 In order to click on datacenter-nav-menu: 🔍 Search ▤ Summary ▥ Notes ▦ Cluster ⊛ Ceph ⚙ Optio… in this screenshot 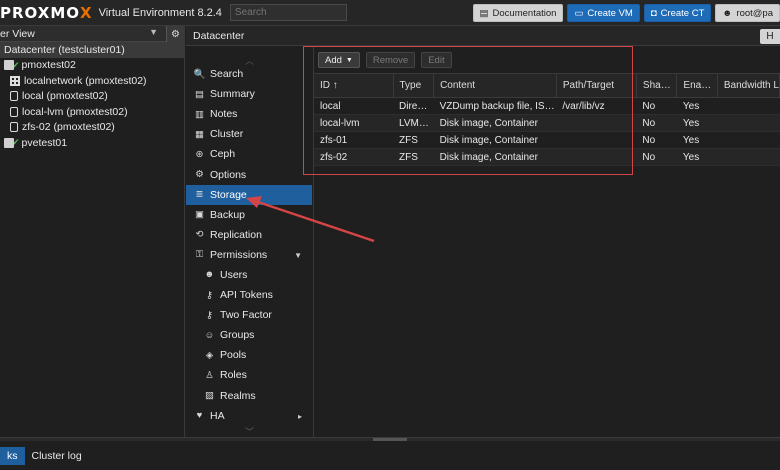, I will do `click(249, 250)`.